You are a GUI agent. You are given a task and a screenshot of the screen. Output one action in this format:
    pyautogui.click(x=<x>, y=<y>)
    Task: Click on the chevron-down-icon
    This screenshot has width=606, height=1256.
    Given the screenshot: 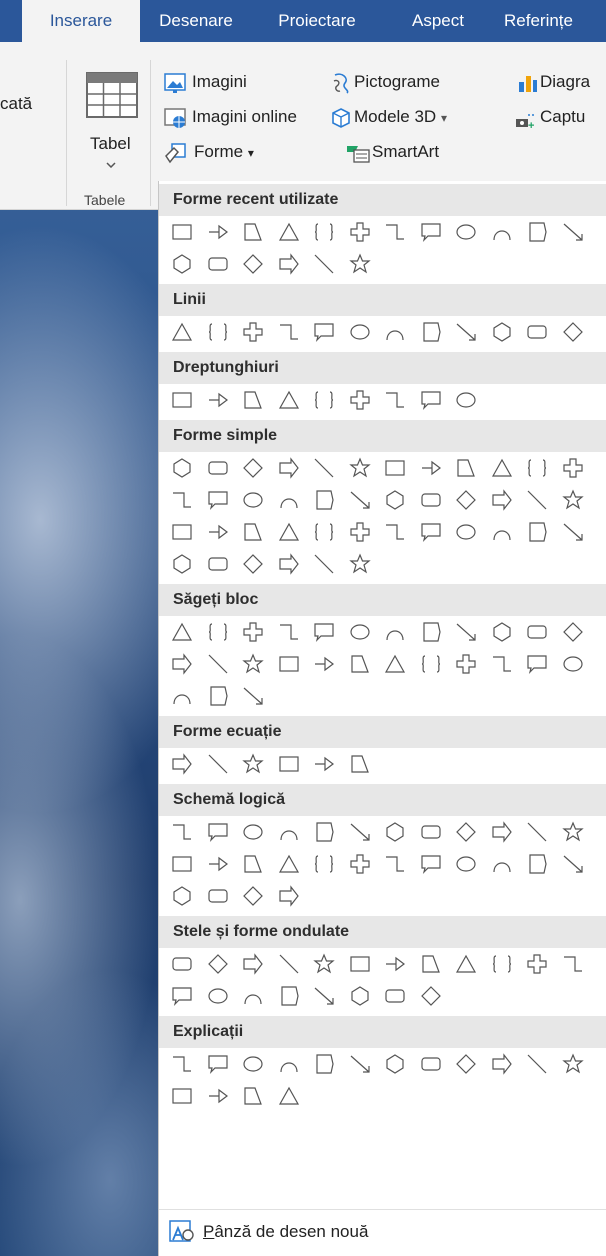 What is the action you would take?
    pyautogui.click(x=111, y=165)
    